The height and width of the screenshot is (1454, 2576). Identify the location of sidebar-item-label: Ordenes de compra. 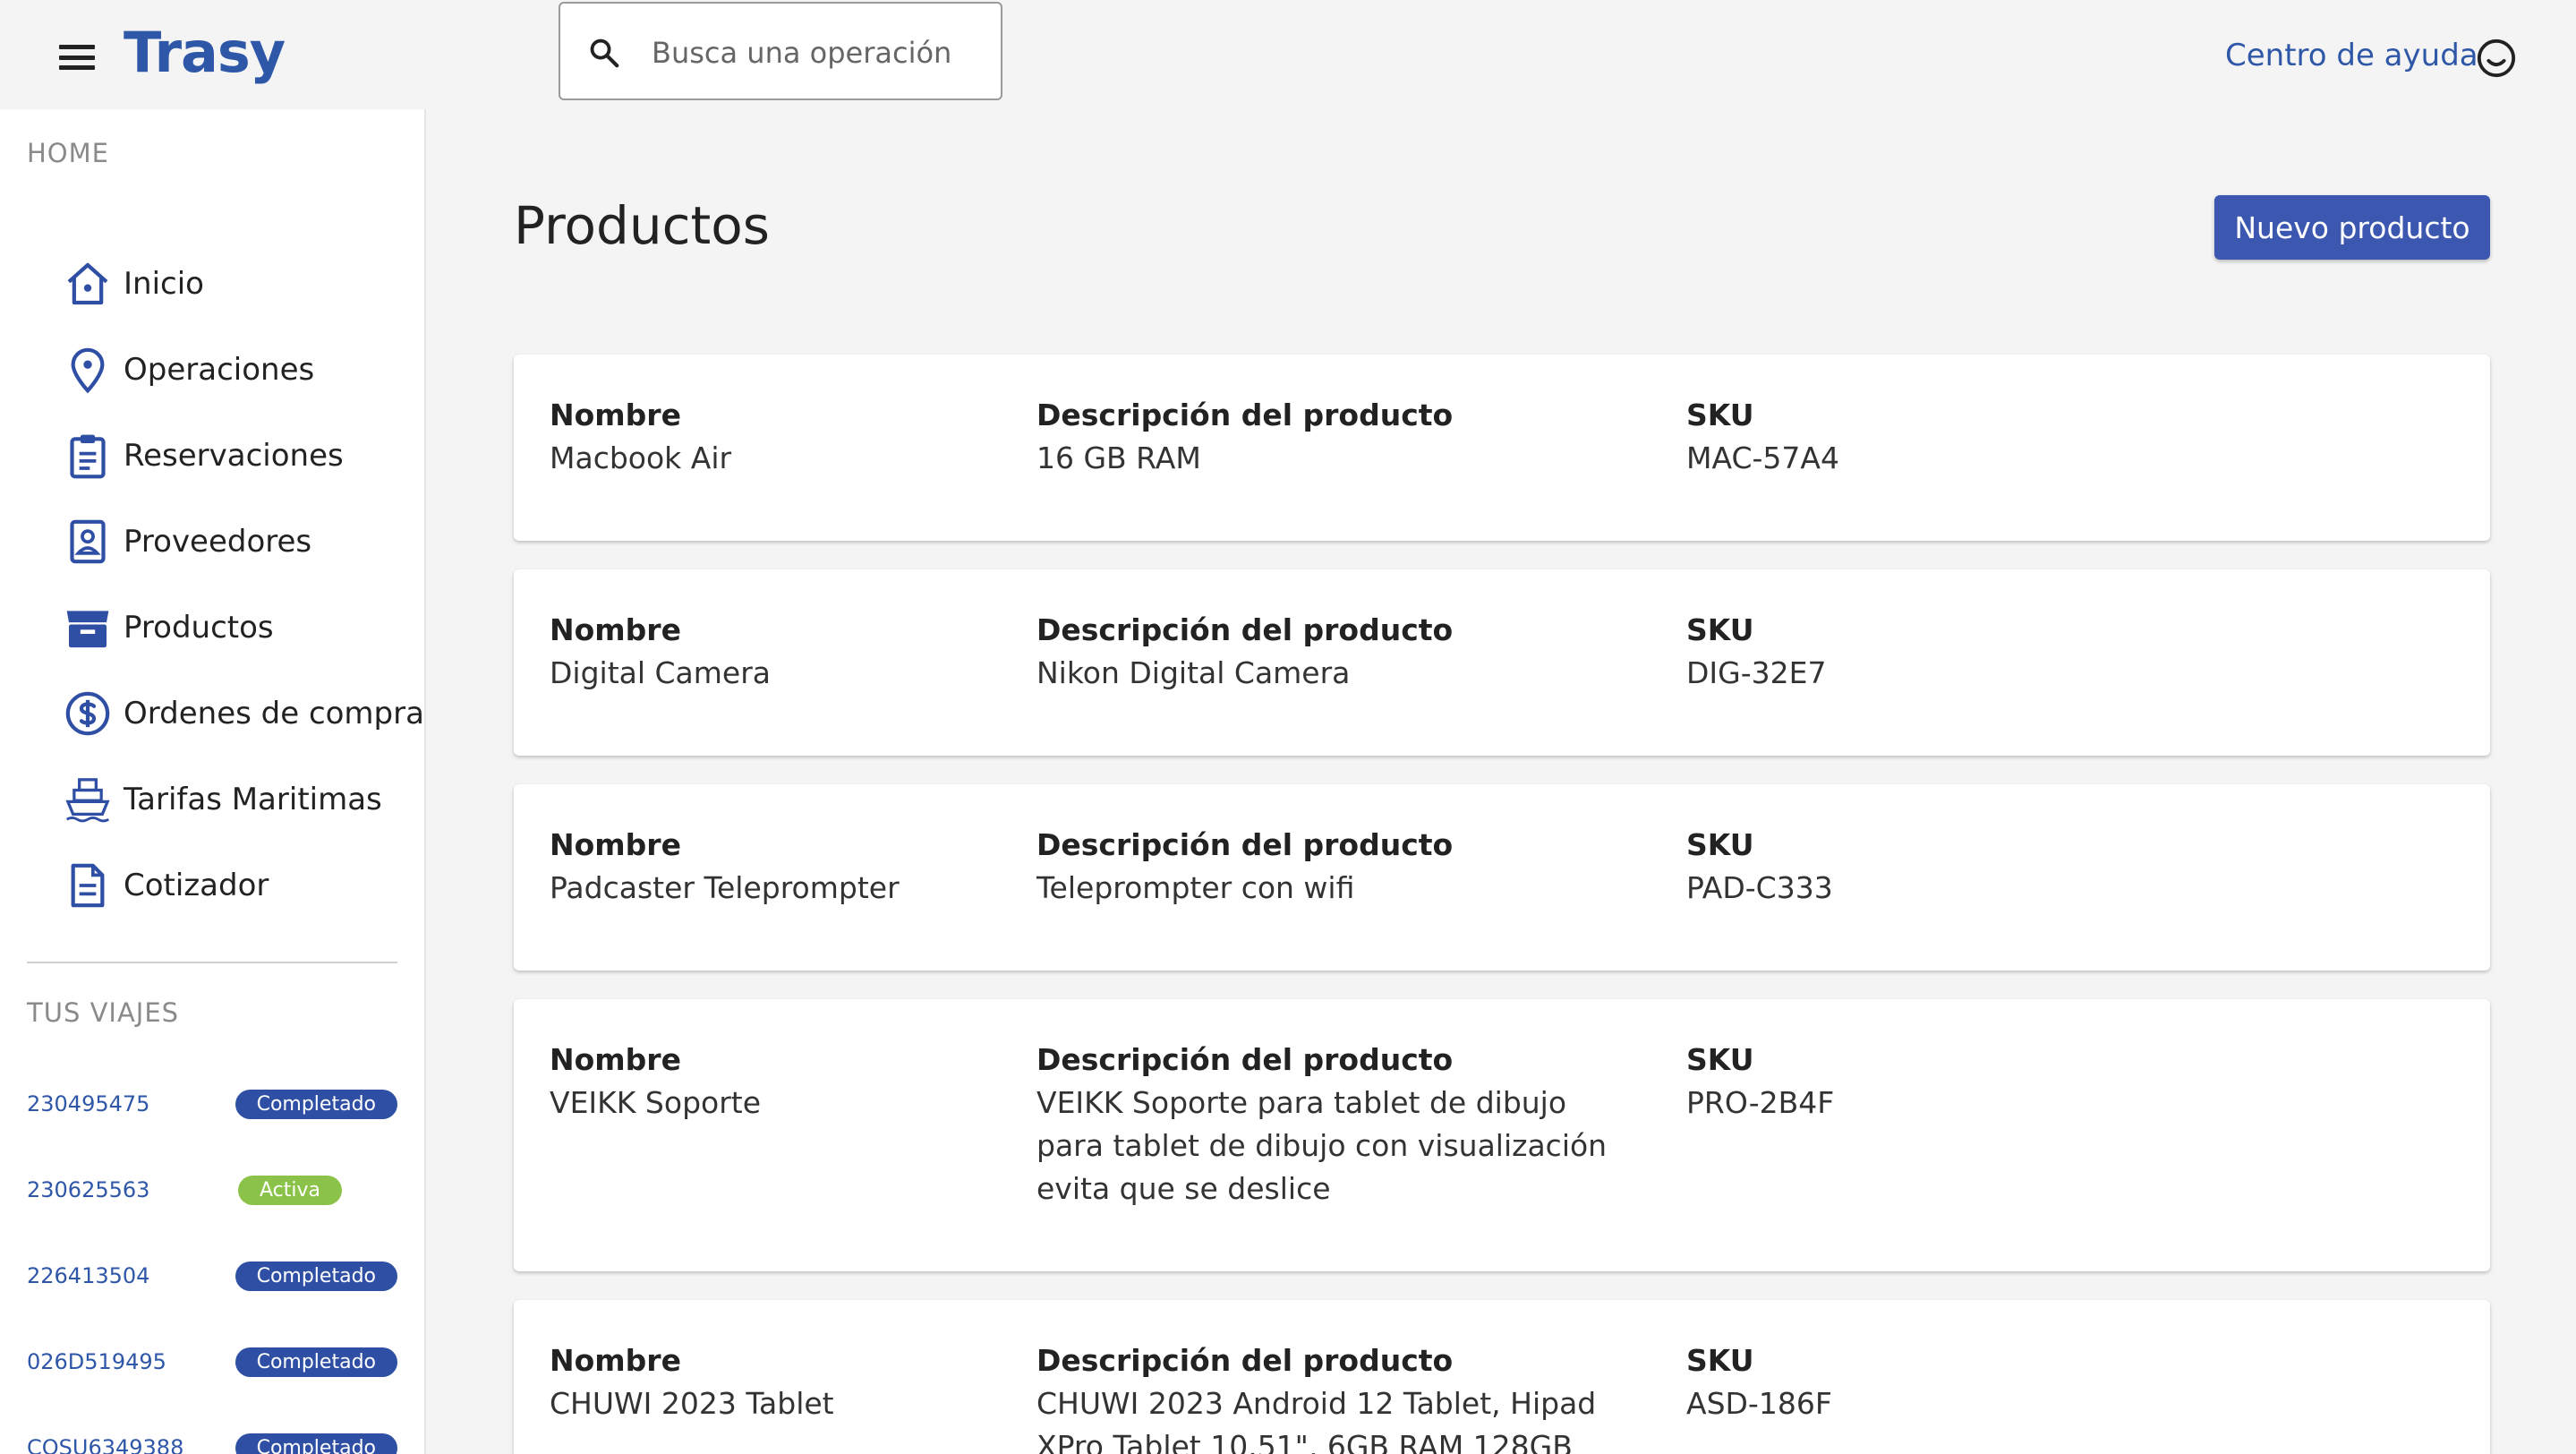
(274, 713).